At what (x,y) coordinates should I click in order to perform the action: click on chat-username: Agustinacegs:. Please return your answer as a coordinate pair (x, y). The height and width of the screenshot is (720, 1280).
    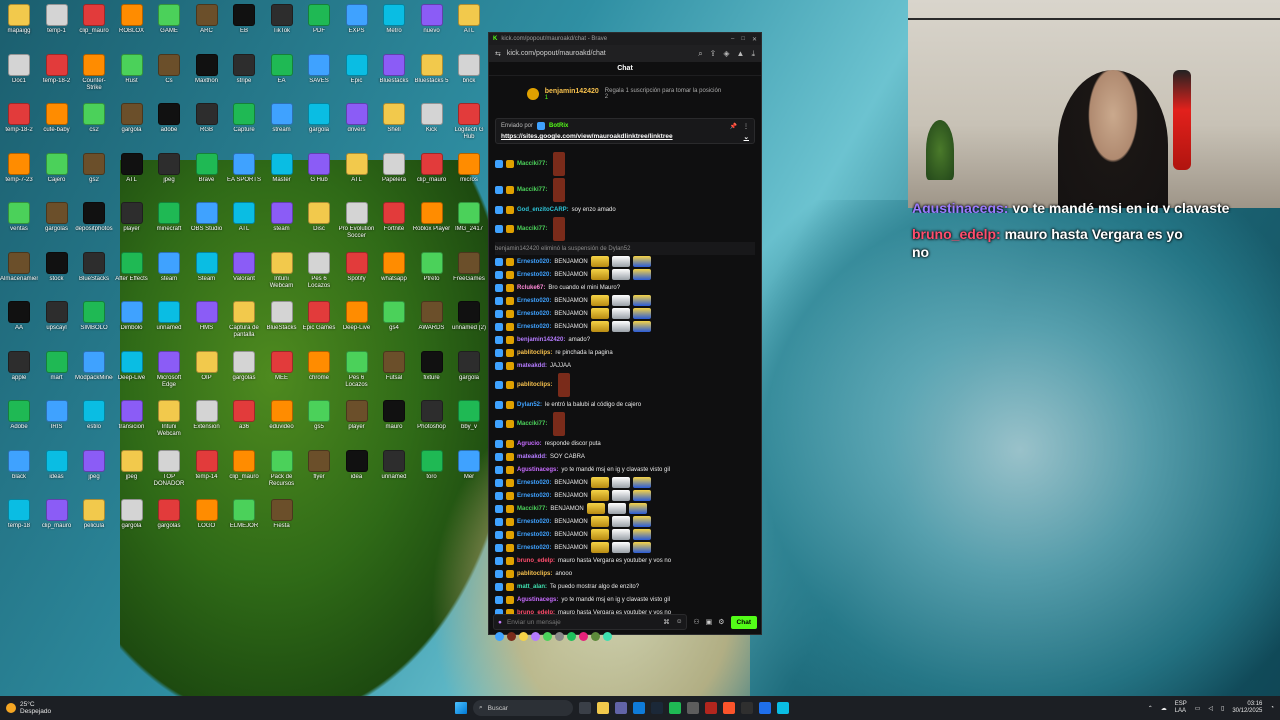
    Looking at the image, I should click on (537, 470).